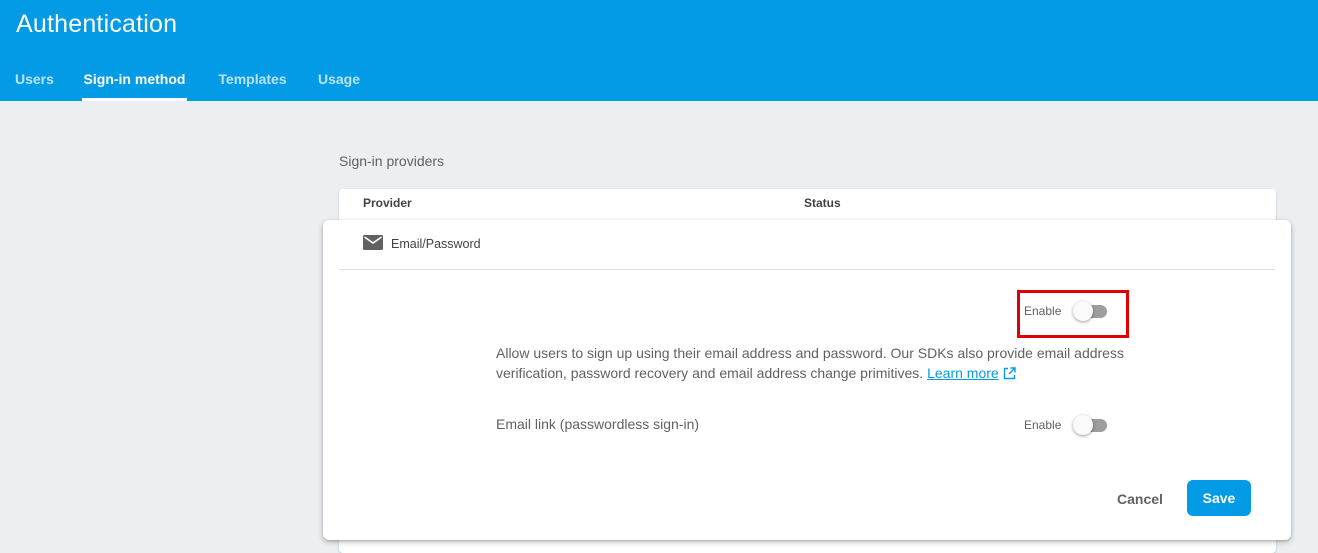 The width and height of the screenshot is (1318, 553). What do you see at coordinates (1140, 499) in the screenshot?
I see `cancel-button: Cancel` at bounding box center [1140, 499].